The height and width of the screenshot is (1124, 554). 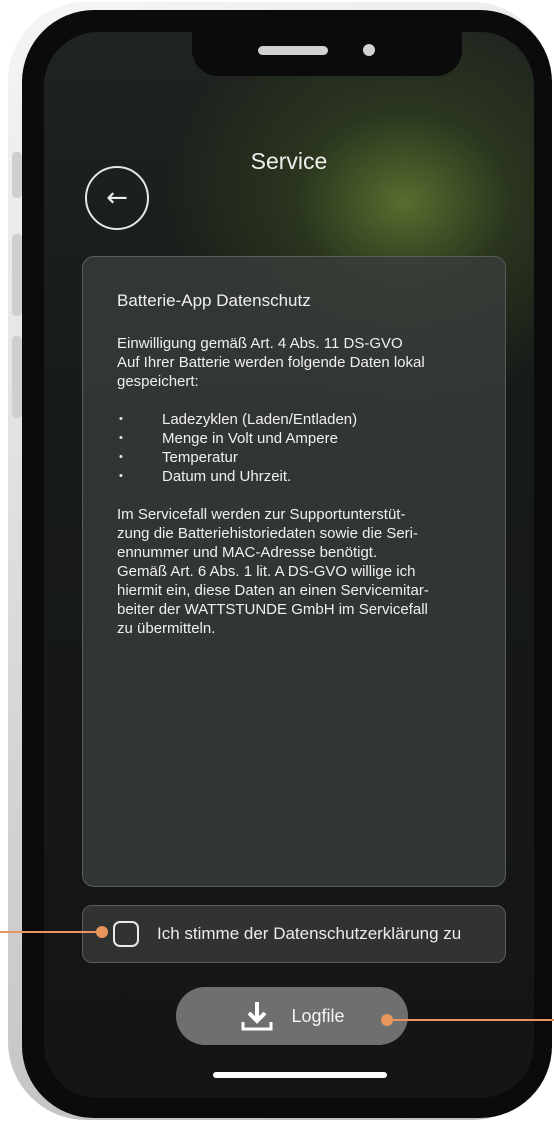 What do you see at coordinates (51, 932) in the screenshot?
I see `callout-line-left` at bounding box center [51, 932].